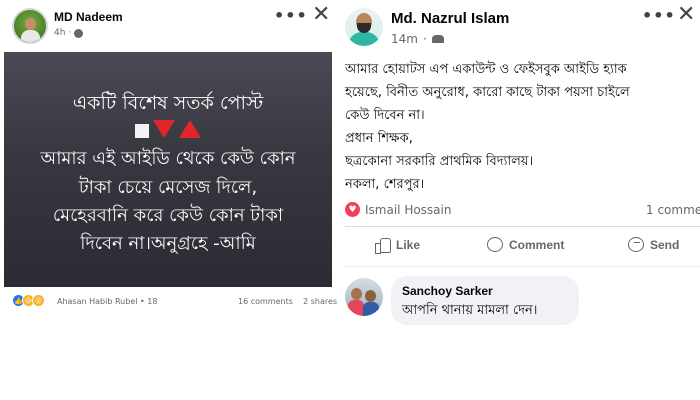 The height and width of the screenshot is (400, 700). I want to click on comment-bubble: Sanchoy Sarker আপনি থানায় মামলা দেন।, so click(485, 300).